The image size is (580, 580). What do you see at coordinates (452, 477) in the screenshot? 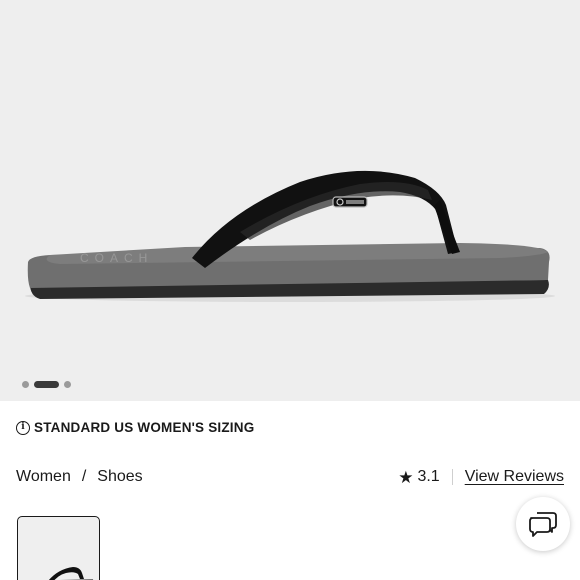
I see `rating-divider` at bounding box center [452, 477].